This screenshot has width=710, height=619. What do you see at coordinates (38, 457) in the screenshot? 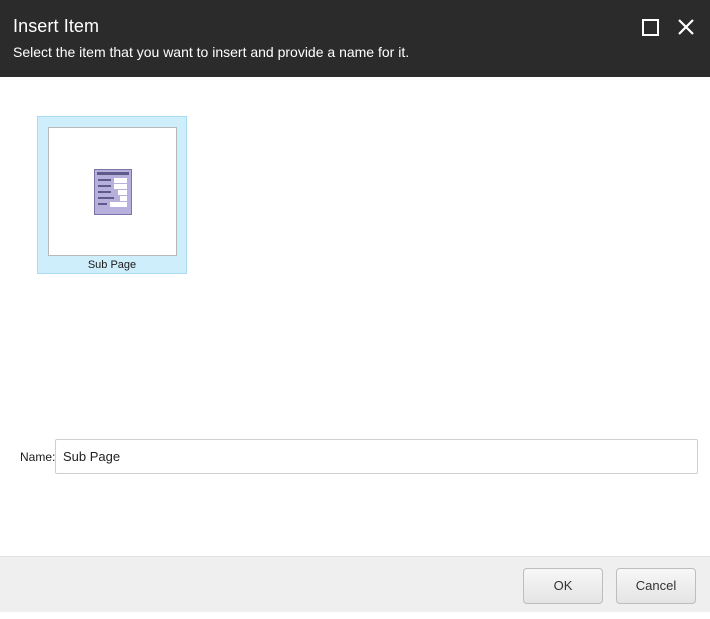
I see `name-label: Name:` at bounding box center [38, 457].